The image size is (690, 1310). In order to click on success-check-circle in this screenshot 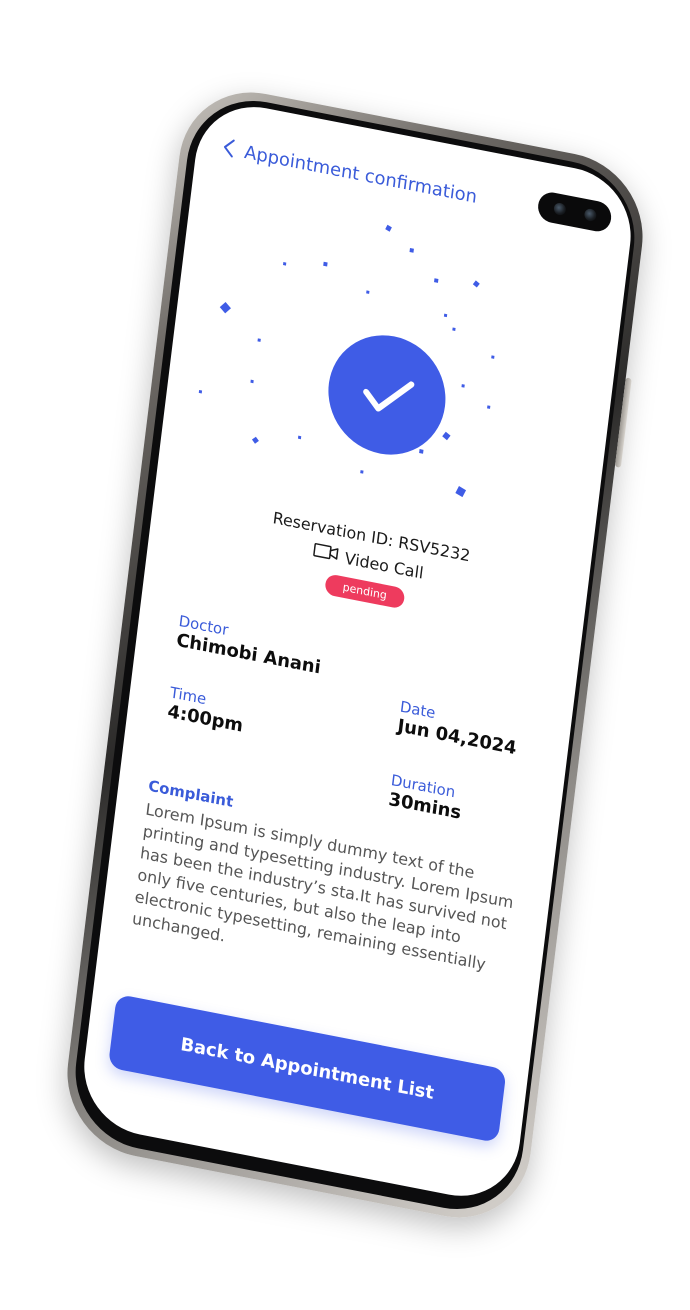, I will do `click(387, 395)`.